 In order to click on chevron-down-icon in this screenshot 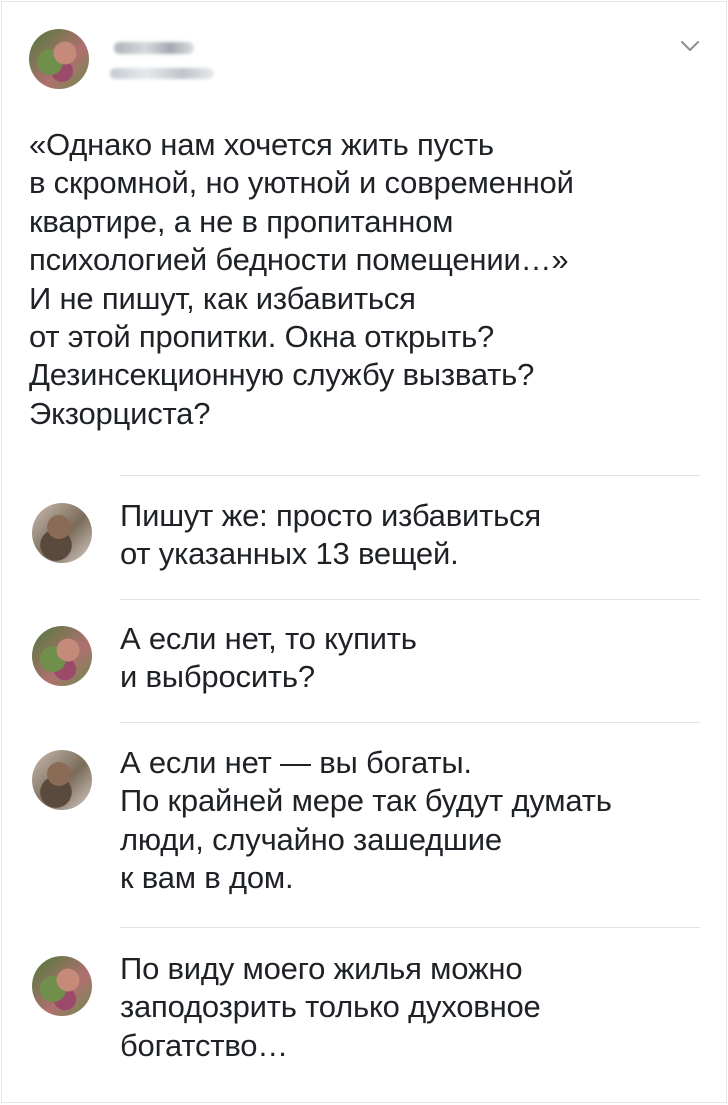, I will do `click(690, 46)`.